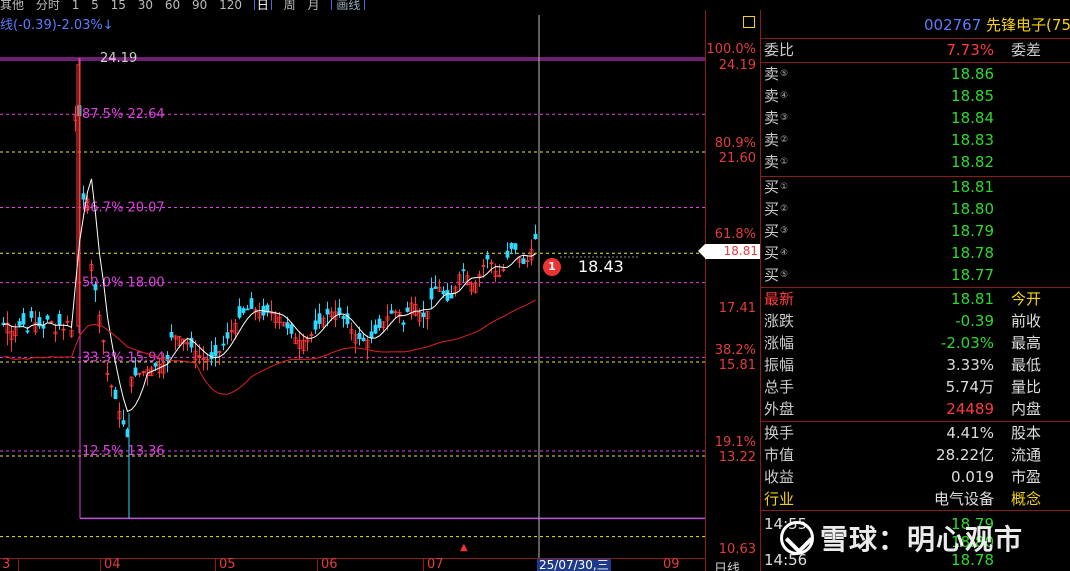 The image size is (1070, 571). I want to click on toolbar-item-120min: 120, so click(230, 5).